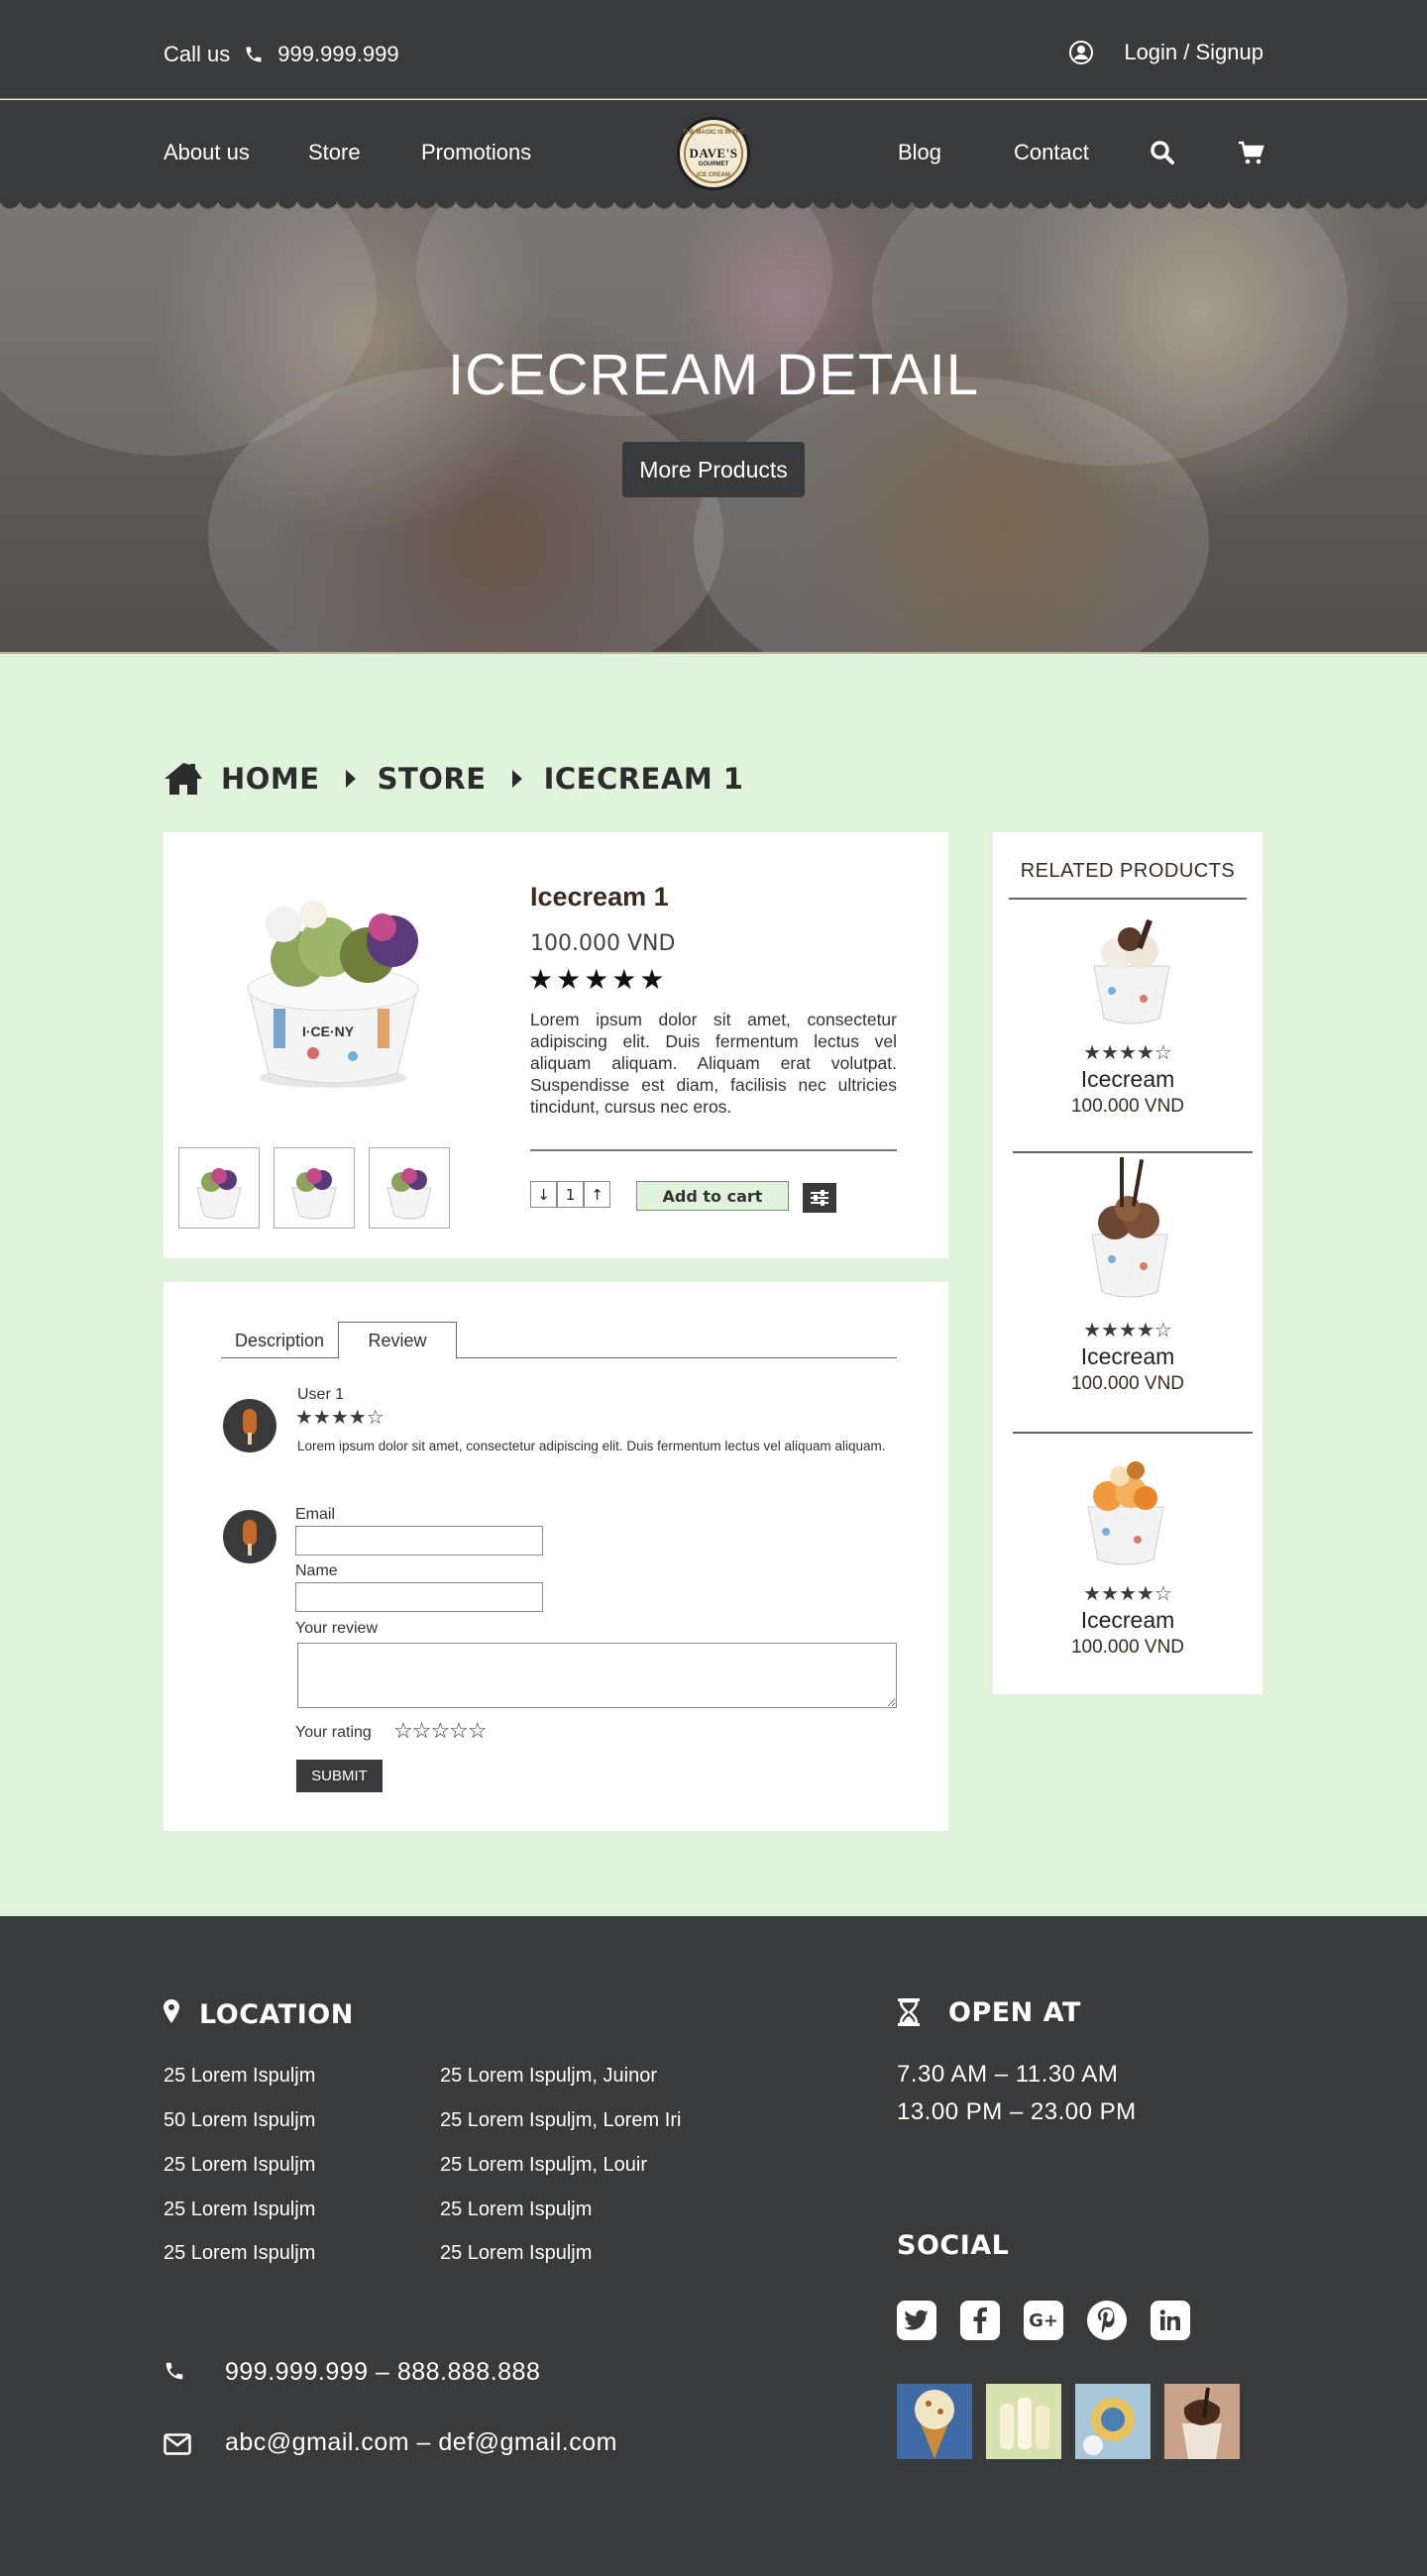  I want to click on product-rating-stars: ★★★★★, so click(598, 979).